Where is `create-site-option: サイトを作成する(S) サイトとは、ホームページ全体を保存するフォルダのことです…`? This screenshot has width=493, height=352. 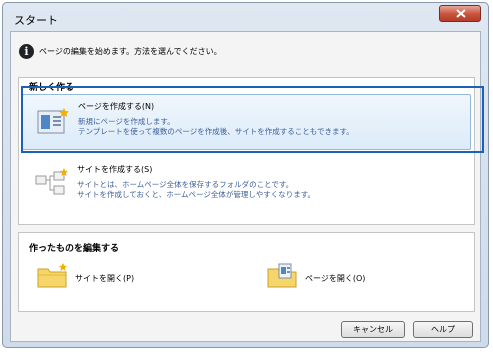 create-site-option: サイトを作成する(S) サイトとは、ホームページ全体を保存するフォルダのことです… is located at coordinates (246, 186).